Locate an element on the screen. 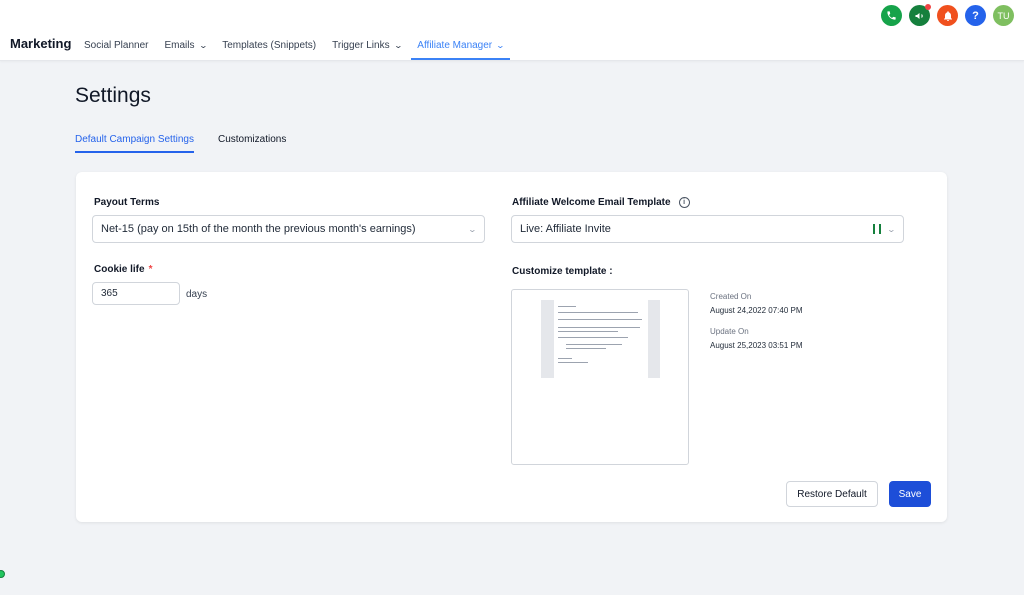 This screenshot has height=595, width=1024. payout-terms-label: Payout Terms is located at coordinates (127, 202).